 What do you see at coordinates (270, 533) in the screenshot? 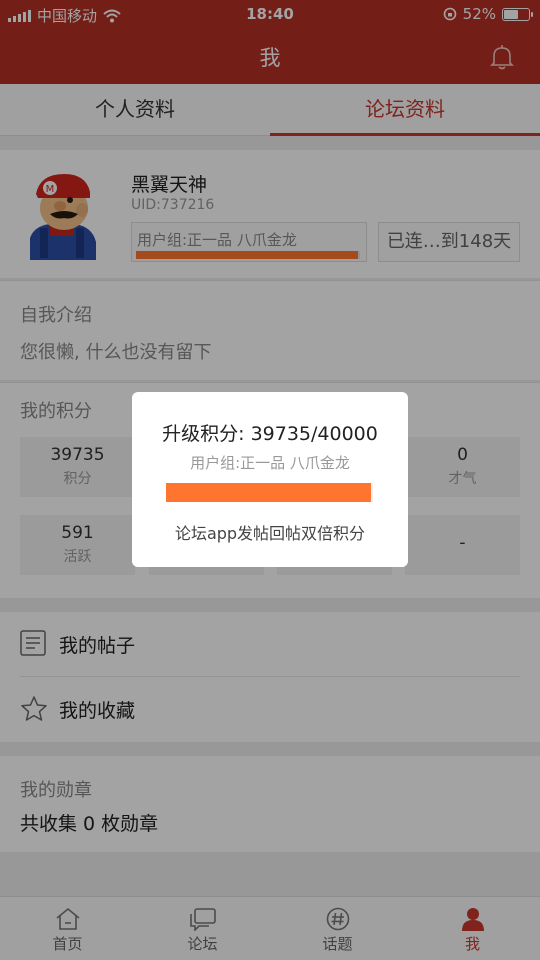
I see `dialog-note: 论坛app发帖回帖双倍积分` at bounding box center [270, 533].